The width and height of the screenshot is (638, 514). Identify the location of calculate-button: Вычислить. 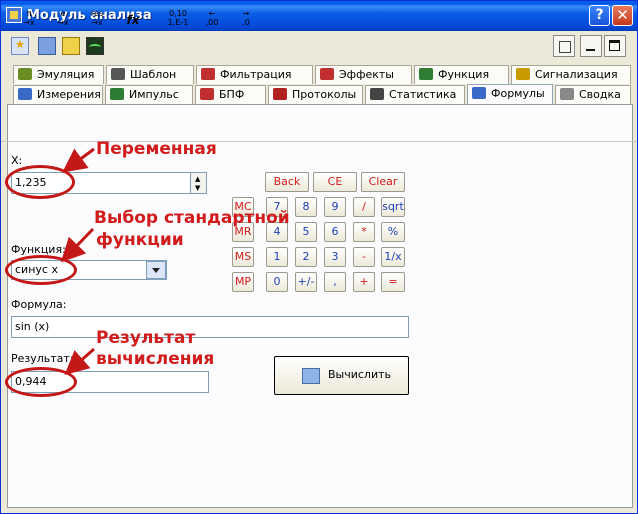
(341, 375).